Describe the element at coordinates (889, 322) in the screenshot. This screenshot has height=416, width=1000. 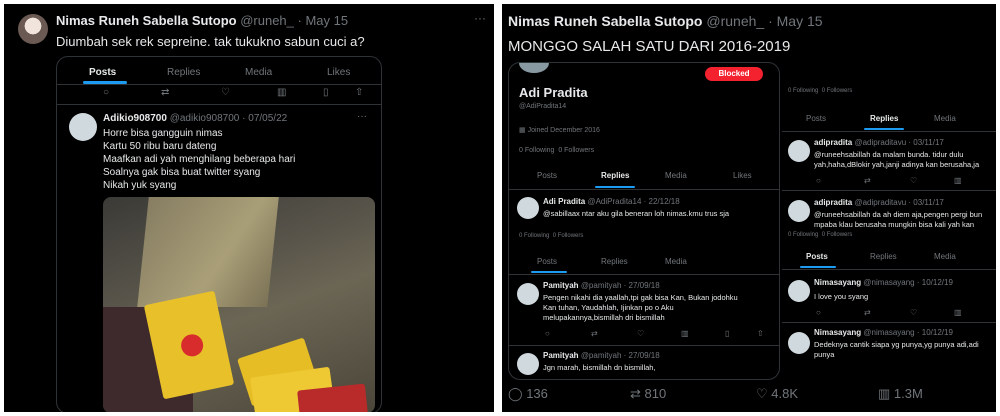
I see `divider` at that location.